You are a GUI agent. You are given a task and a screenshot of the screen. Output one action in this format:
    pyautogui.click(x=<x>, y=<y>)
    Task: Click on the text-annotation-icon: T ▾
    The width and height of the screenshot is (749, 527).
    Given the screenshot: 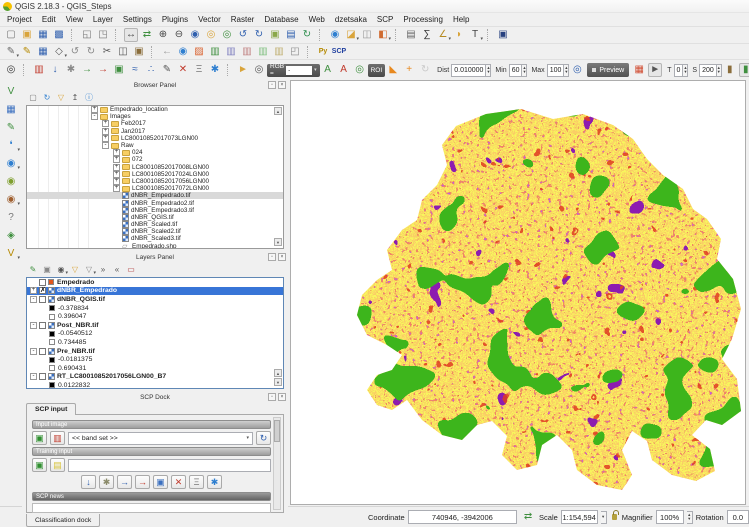 What is the action you would take?
    pyautogui.click(x=475, y=35)
    